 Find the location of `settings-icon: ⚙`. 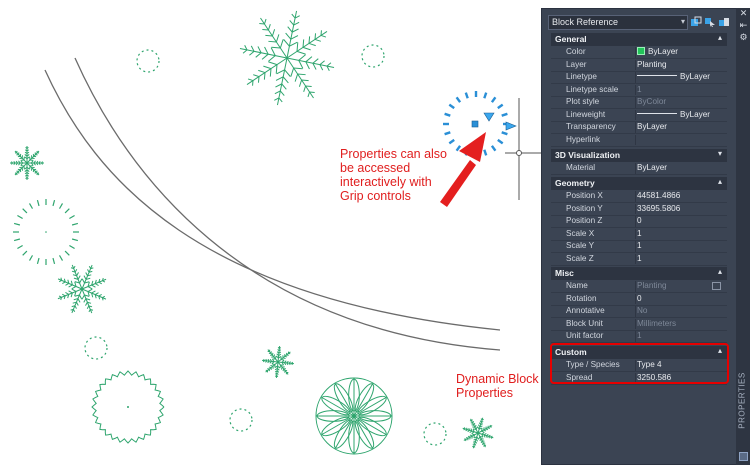

settings-icon: ⚙ is located at coordinates (743, 38).